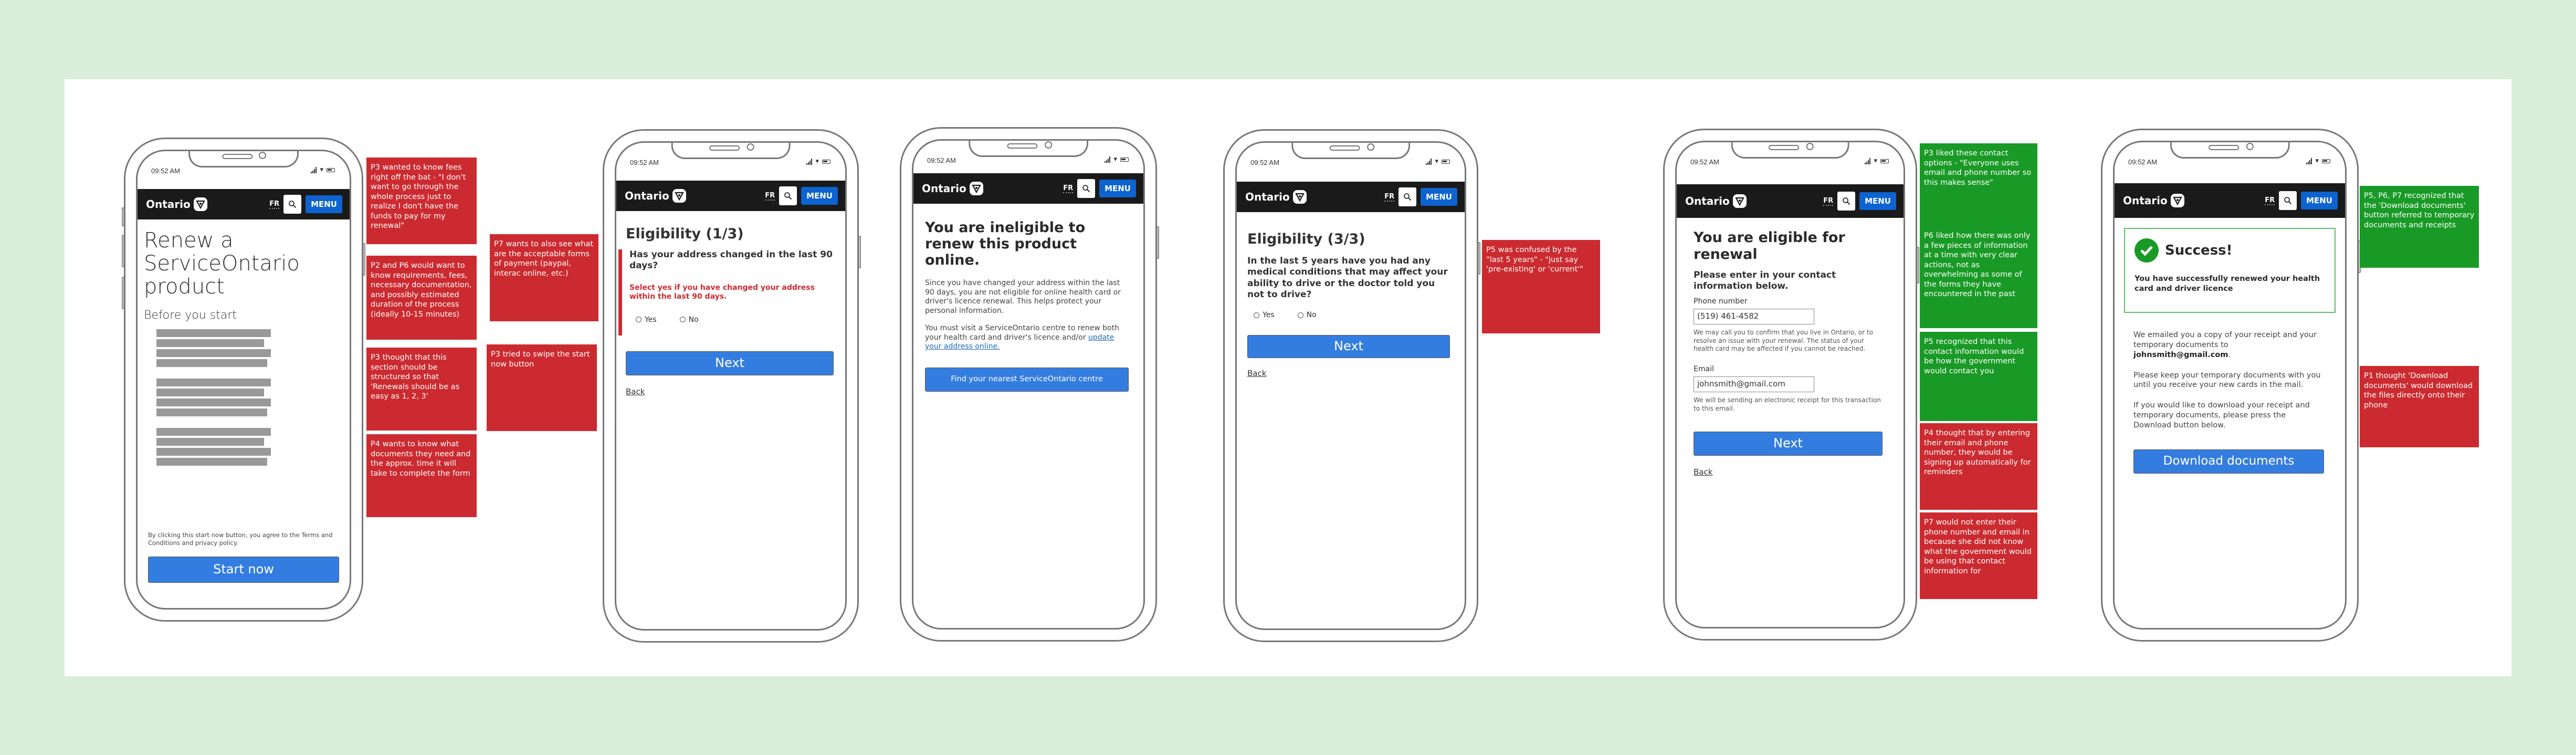  Describe the element at coordinates (1754, 317) in the screenshot. I see `phone-input: (519) 461-4582` at that location.